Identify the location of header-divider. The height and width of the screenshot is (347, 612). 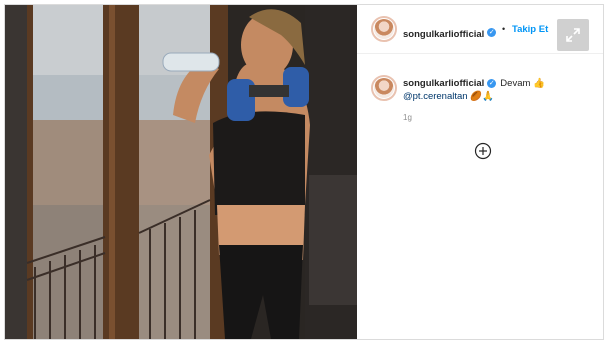
(480, 53).